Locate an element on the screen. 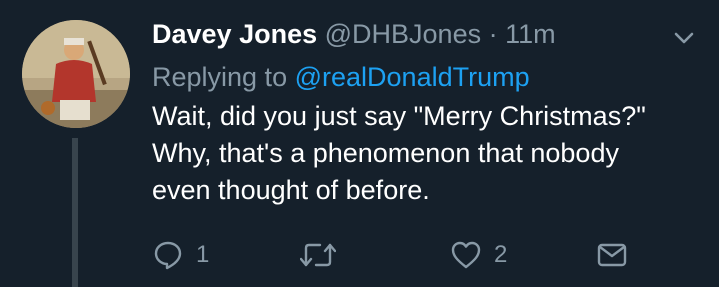 This screenshot has width=719, height=287. avatar is located at coordinates (76, 74).